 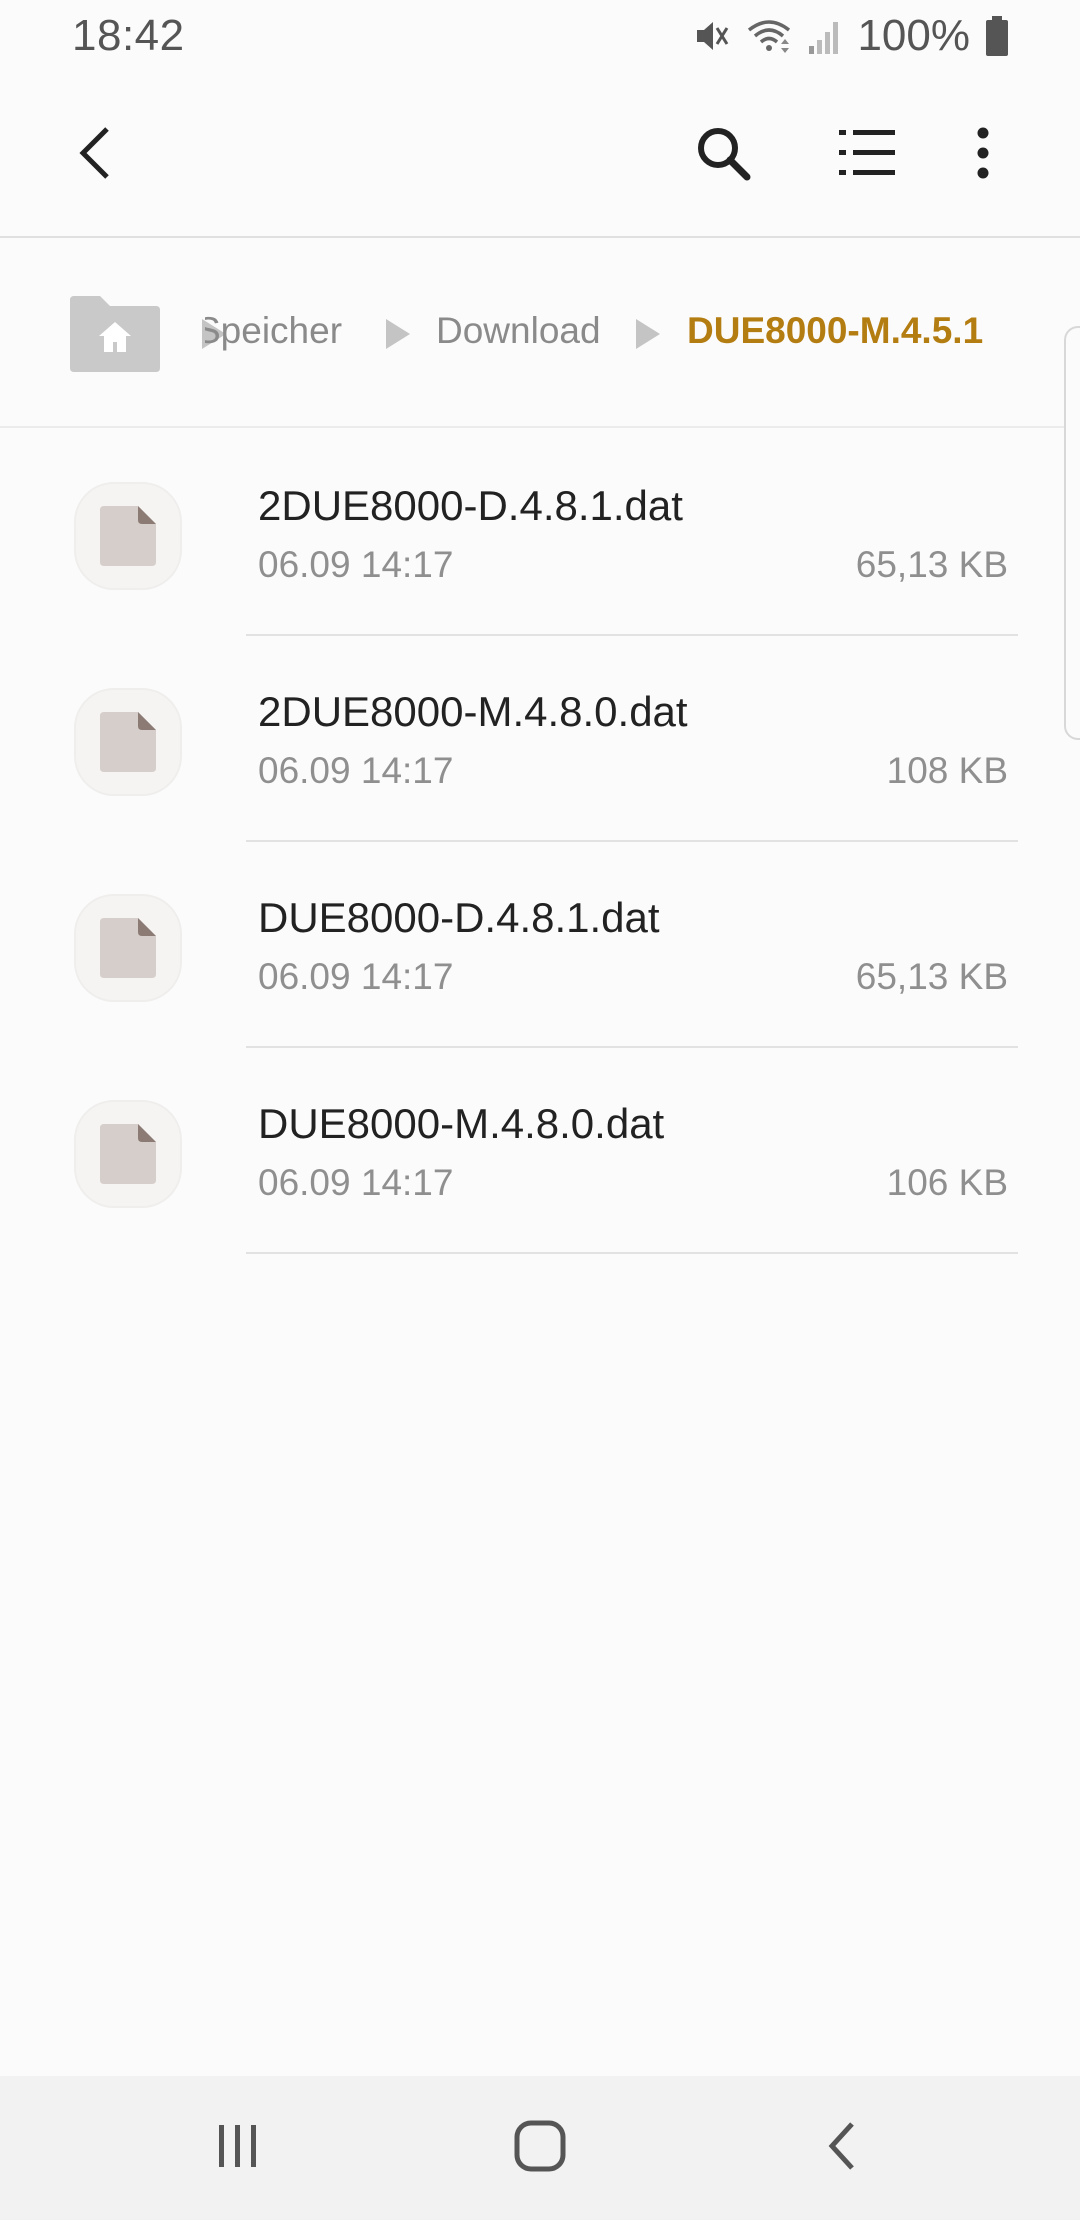 I want to click on back-icon, so click(x=842, y=2148).